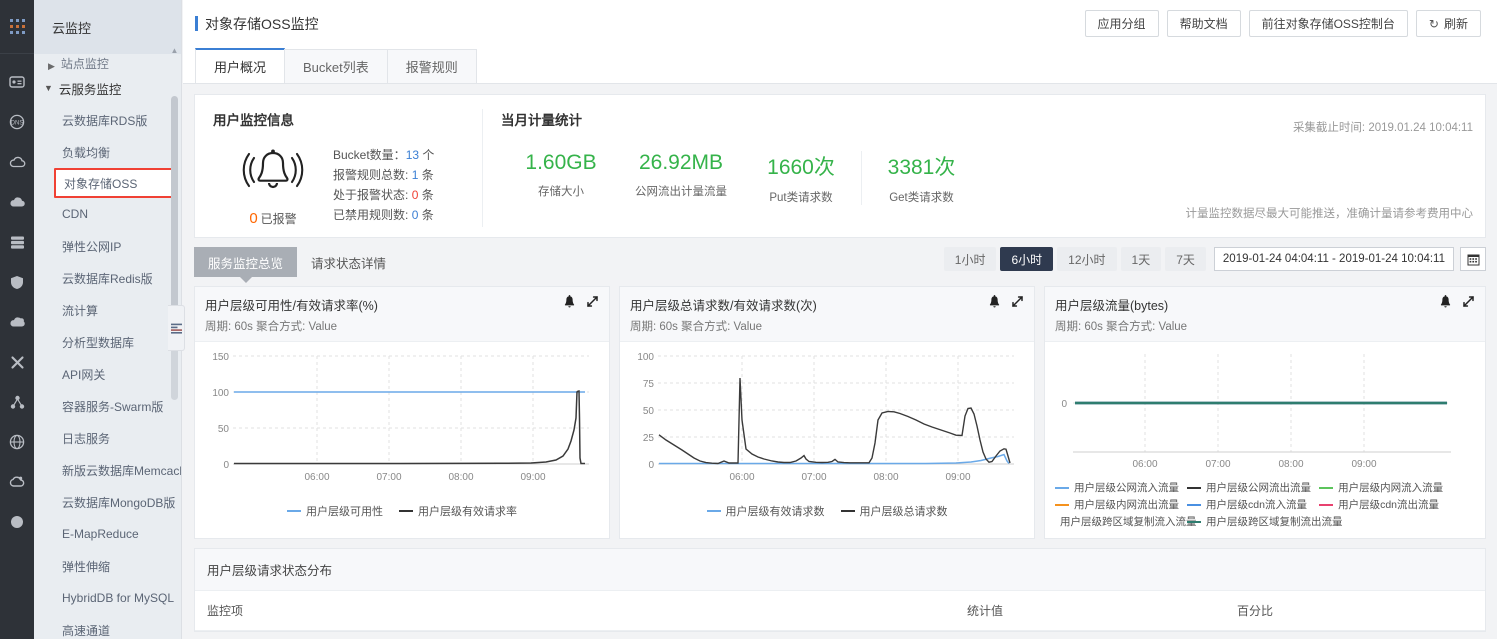 This screenshot has width=1497, height=639. What do you see at coordinates (921, 198) in the screenshot?
I see `metric-label: Get类请求数` at bounding box center [921, 198].